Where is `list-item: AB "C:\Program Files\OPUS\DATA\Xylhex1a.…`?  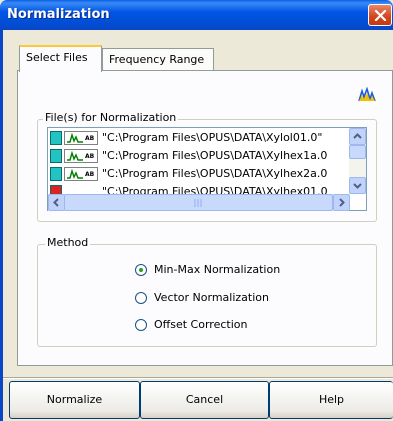 list-item: AB "C:\Program Files\OPUS\DATA\Xylhex1a.… is located at coordinates (200, 156).